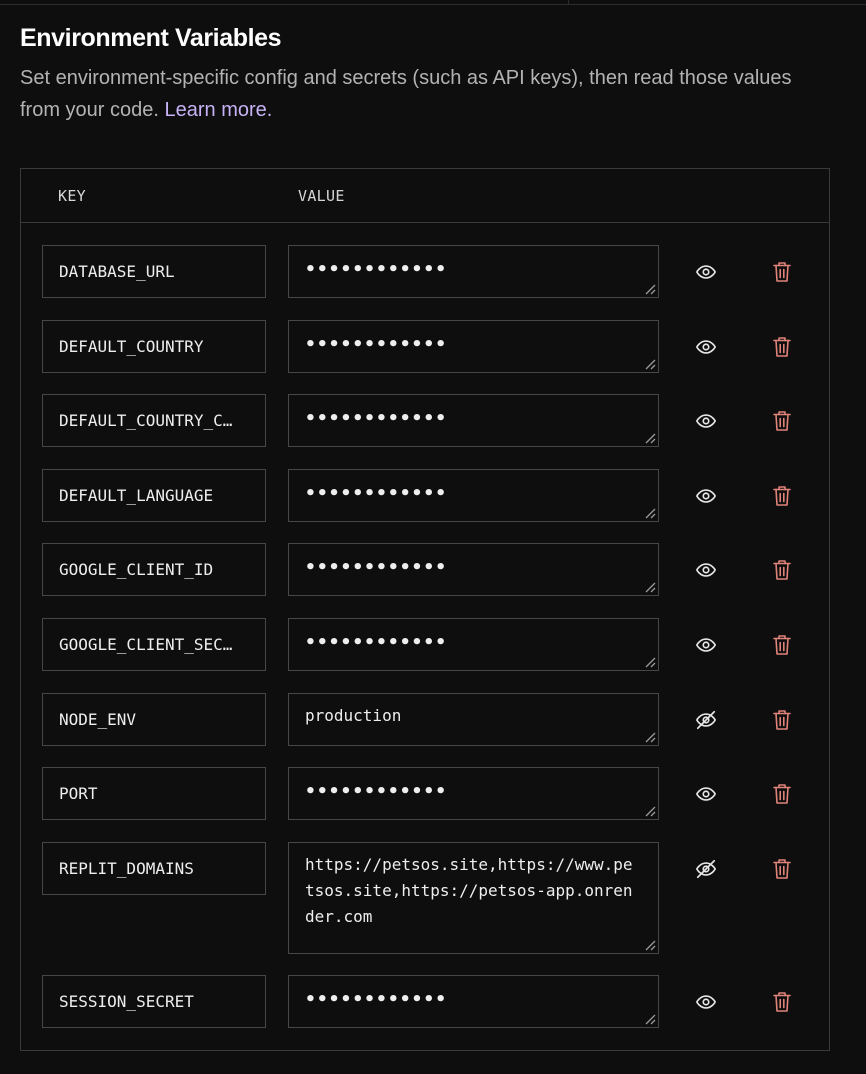 Image resolution: width=866 pixels, height=1074 pixels. I want to click on key-input: REPLIT_DOMAINS, so click(154, 868).